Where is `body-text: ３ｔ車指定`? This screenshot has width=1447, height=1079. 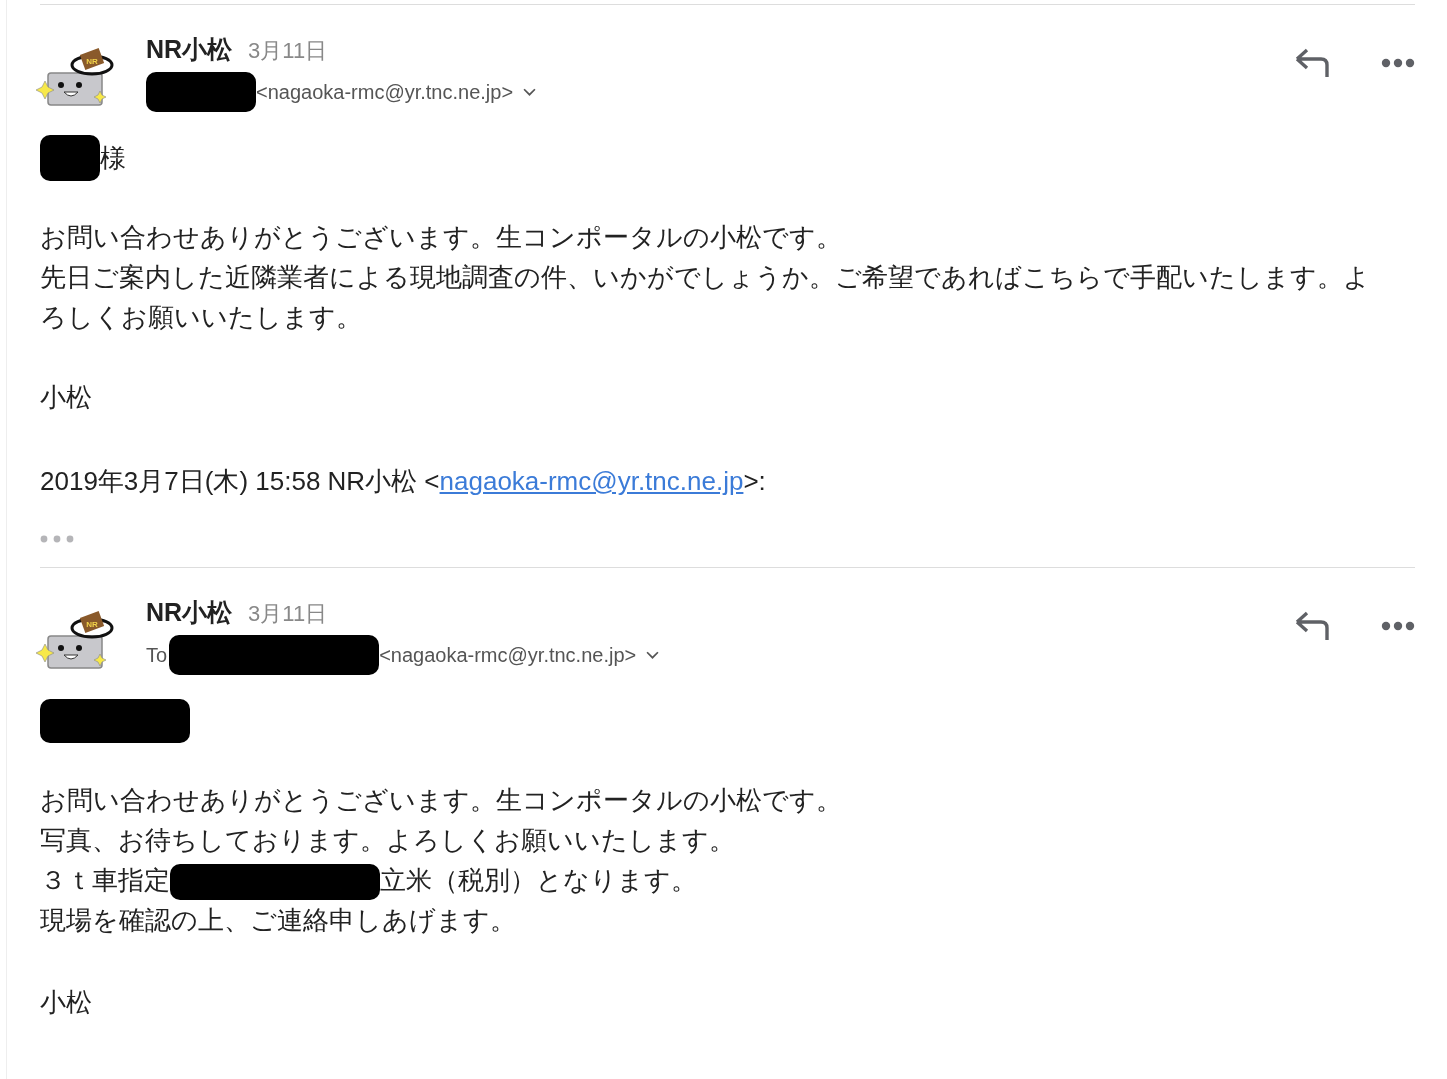
body-text: ３ｔ車指定 is located at coordinates (105, 880).